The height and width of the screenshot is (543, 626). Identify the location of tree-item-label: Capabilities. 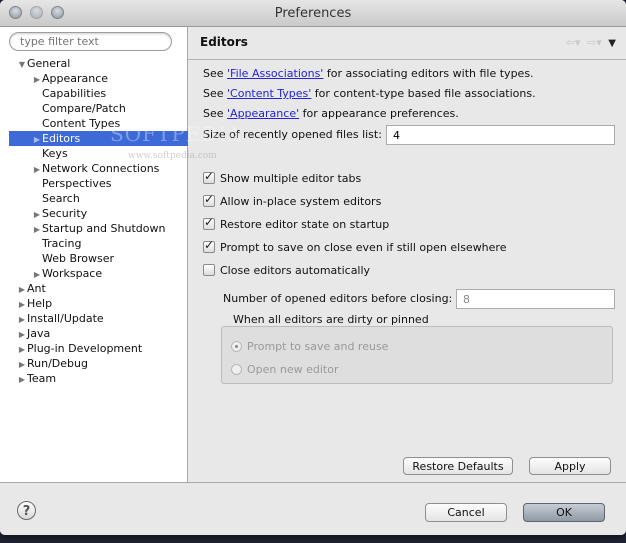
(74, 93).